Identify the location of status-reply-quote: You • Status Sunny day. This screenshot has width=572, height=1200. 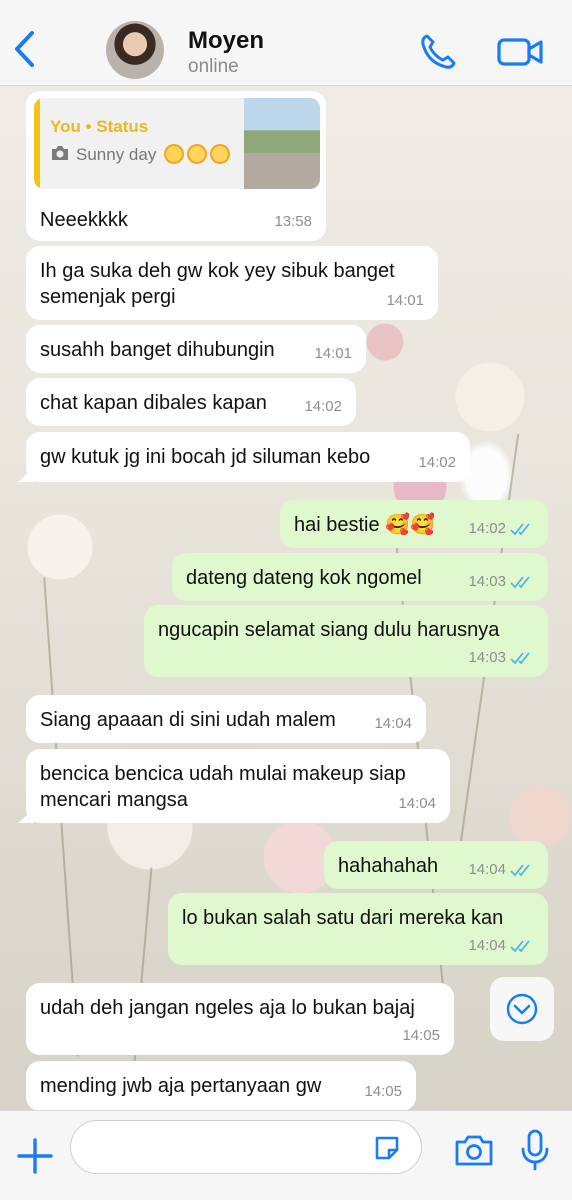
(177, 143).